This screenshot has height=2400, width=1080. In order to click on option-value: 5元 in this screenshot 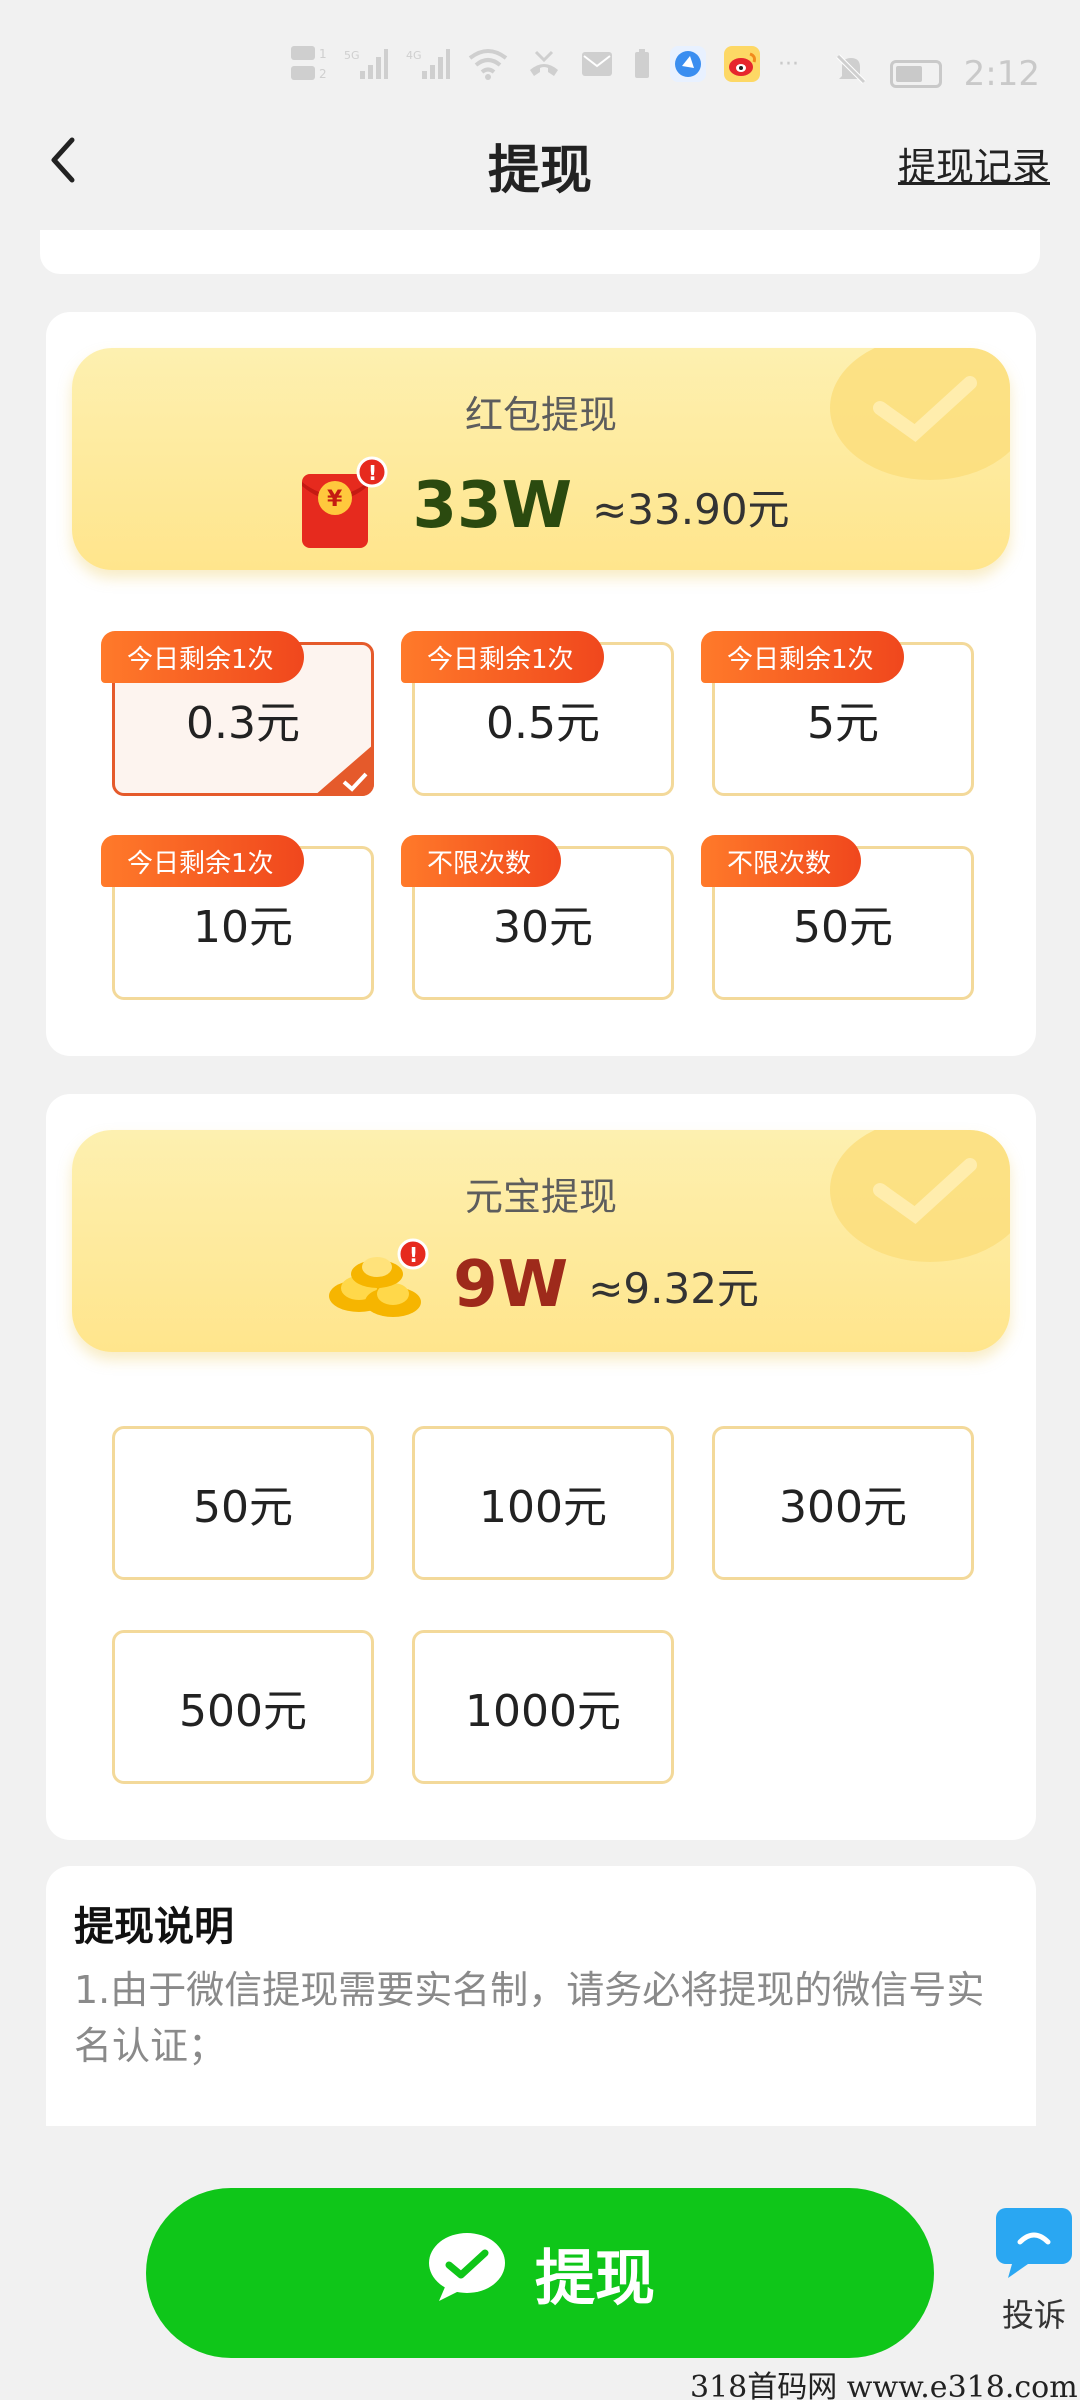, I will do `click(843, 723)`.